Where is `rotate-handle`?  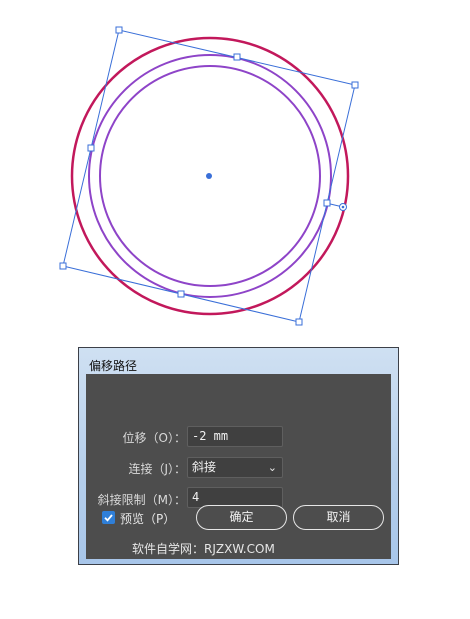
rotate-handle is located at coordinates (343, 207).